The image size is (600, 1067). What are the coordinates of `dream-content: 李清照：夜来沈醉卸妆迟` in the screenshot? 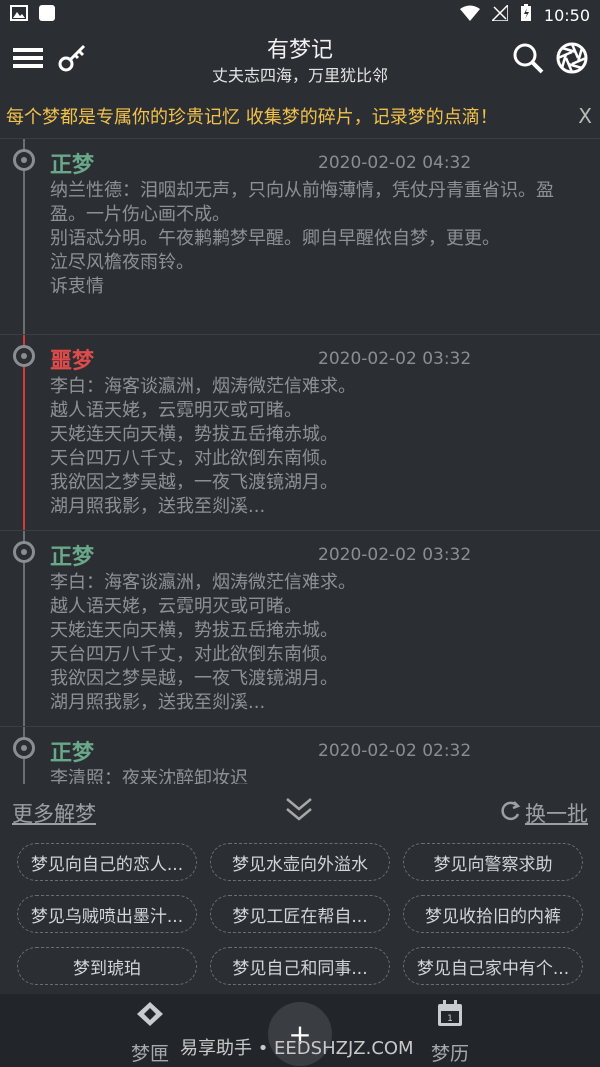 It's located at (149, 776).